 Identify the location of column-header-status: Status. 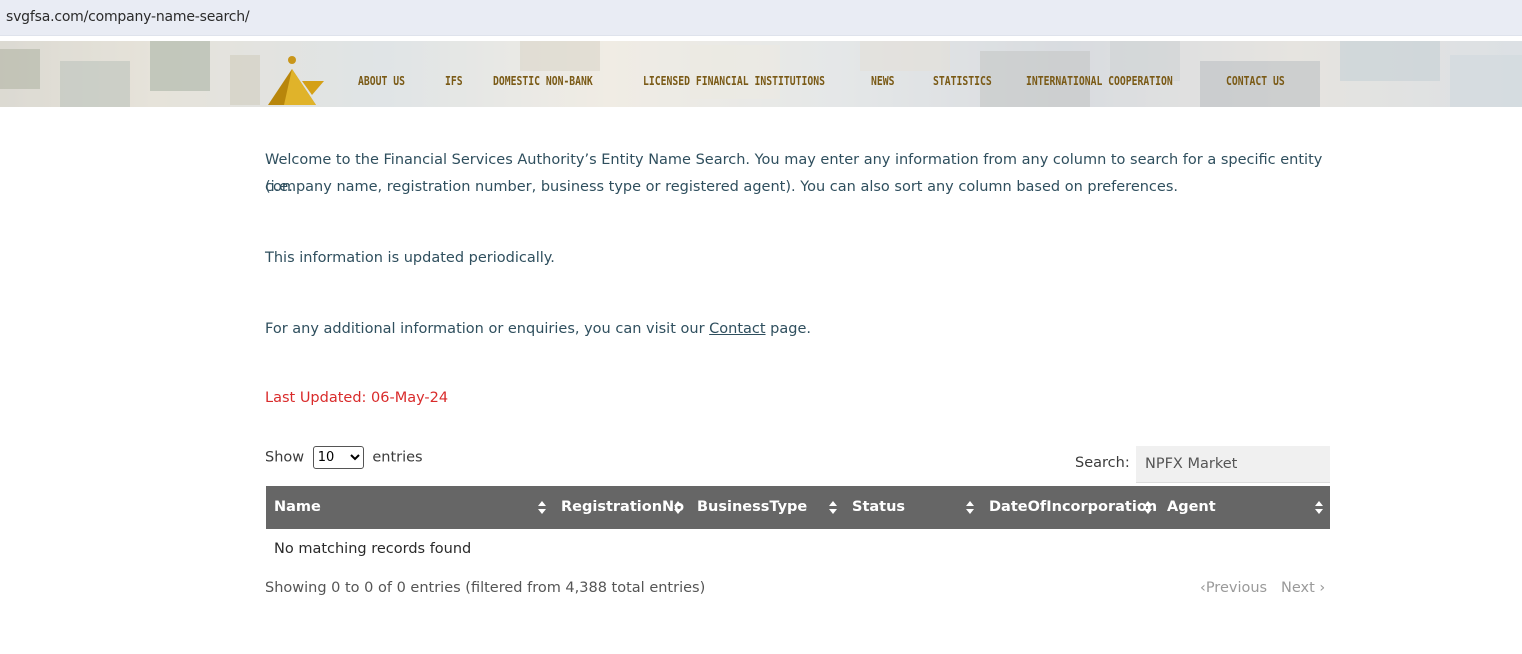
(878, 507).